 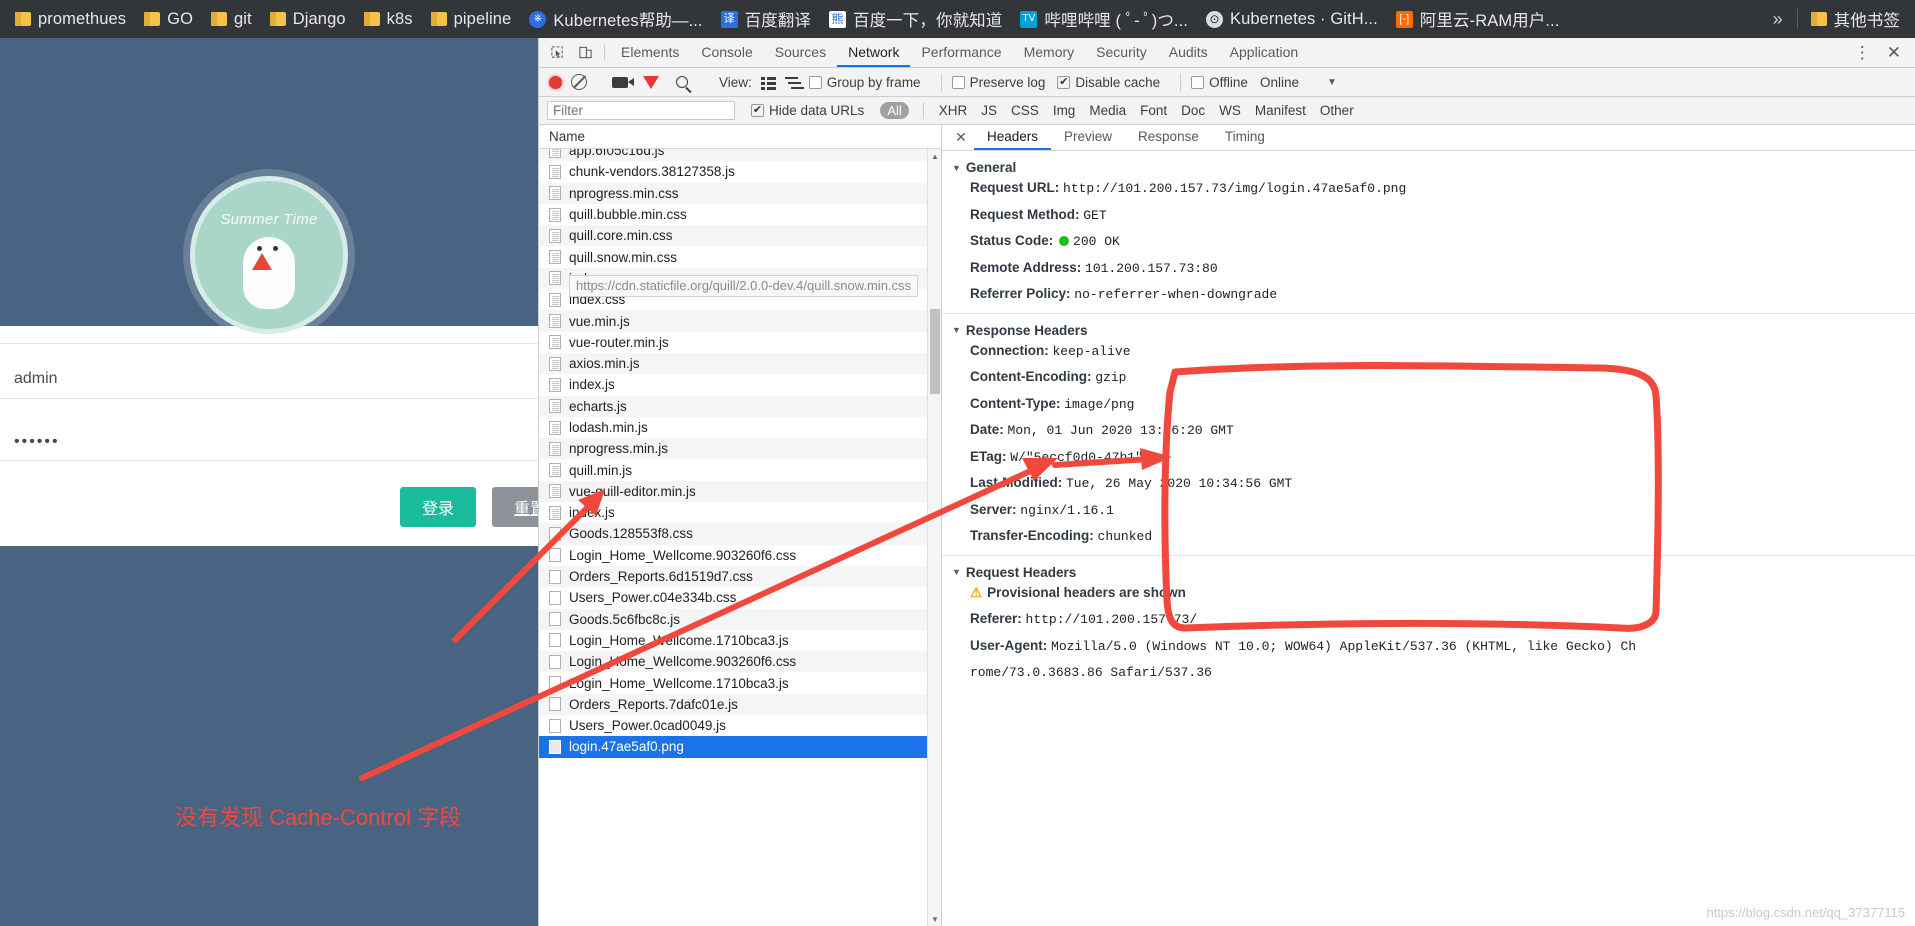 What do you see at coordinates (961, 52) in the screenshot?
I see `tab-performance: Performance` at bounding box center [961, 52].